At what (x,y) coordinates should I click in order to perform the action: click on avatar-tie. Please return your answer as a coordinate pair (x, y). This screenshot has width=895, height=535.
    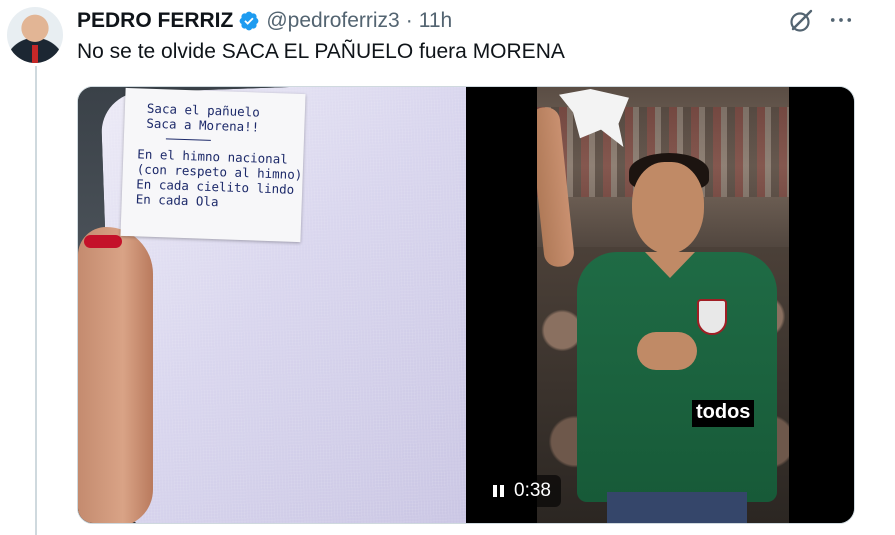
    Looking at the image, I should click on (35, 54).